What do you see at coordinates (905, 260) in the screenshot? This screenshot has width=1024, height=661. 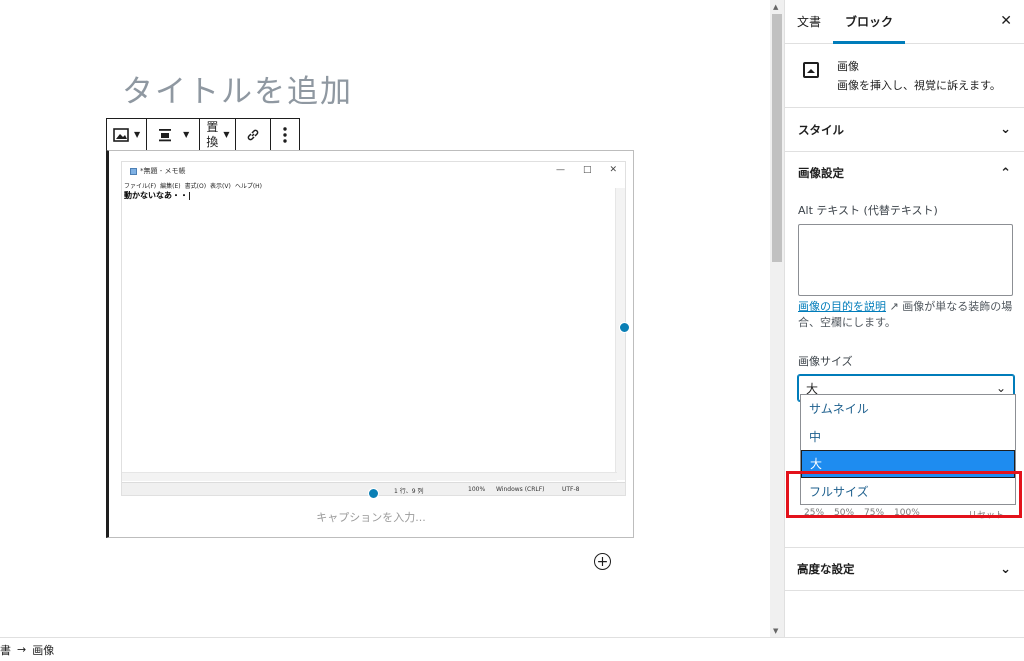 I see `alt-text-field` at bounding box center [905, 260].